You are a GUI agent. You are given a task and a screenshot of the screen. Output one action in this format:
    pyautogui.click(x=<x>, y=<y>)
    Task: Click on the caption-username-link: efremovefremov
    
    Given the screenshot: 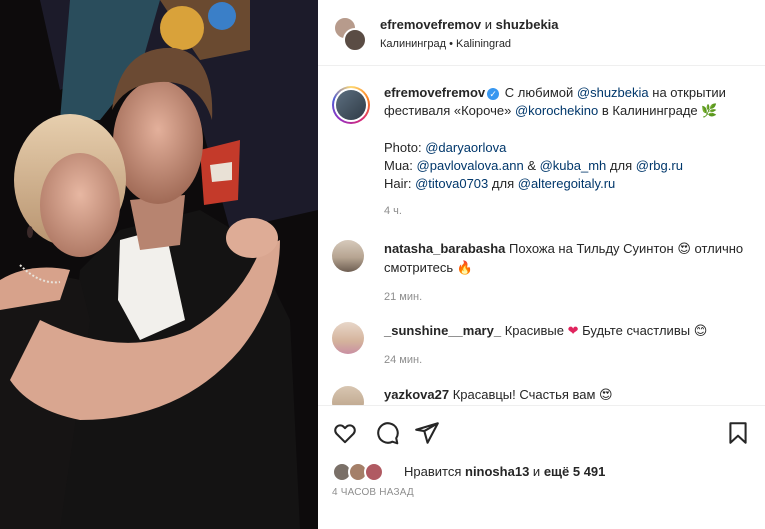 What is the action you would take?
    pyautogui.click(x=434, y=92)
    